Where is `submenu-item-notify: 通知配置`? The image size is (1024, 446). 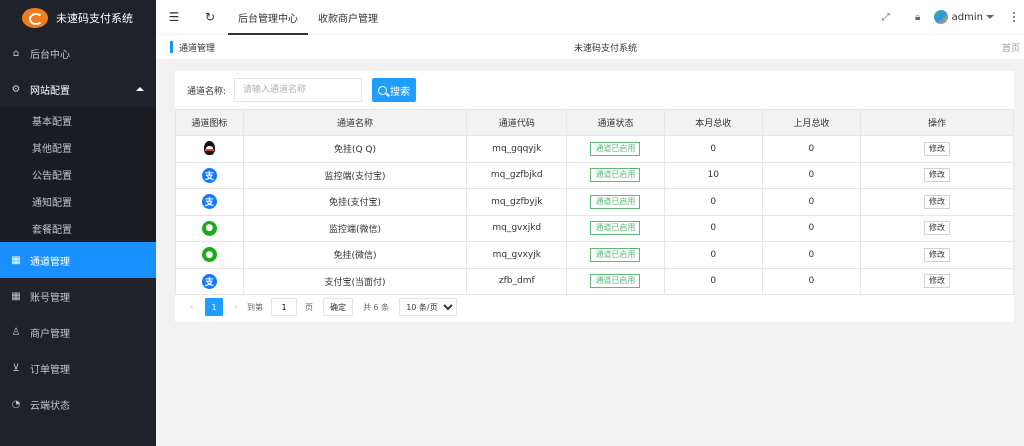 submenu-item-notify: 通知配置 is located at coordinates (78, 201).